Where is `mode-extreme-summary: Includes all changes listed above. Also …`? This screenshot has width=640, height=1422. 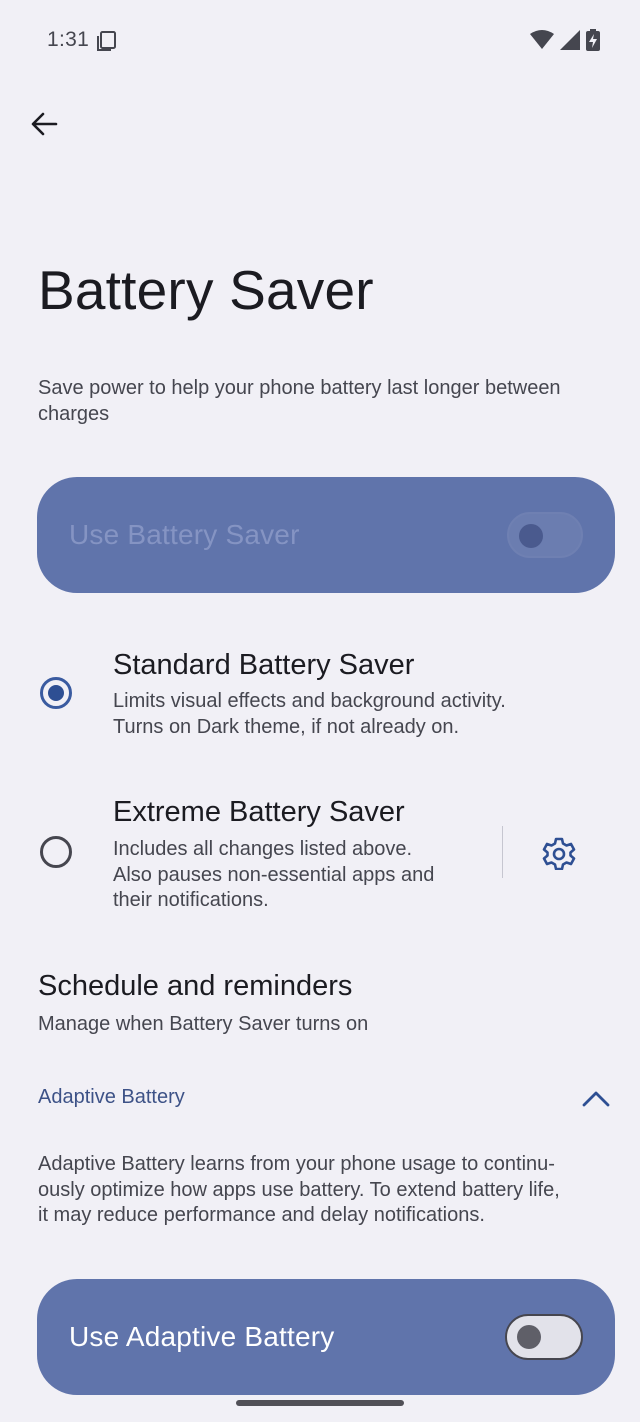 mode-extreme-summary: Includes all changes listed above. Also … is located at coordinates (273, 875).